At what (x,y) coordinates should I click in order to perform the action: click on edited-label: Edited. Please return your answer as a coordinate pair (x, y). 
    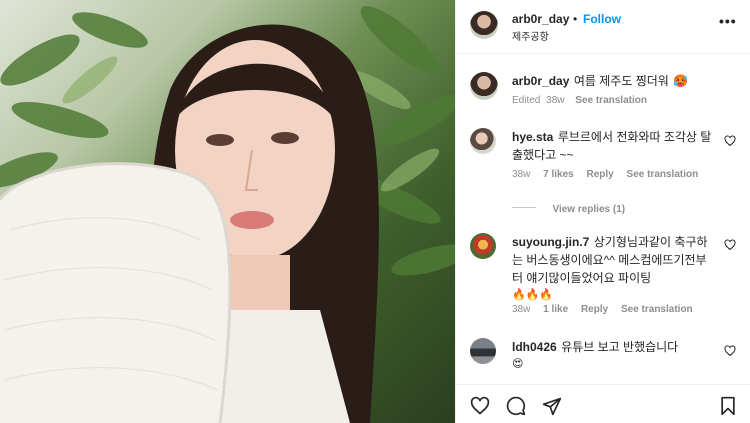
    Looking at the image, I should click on (526, 100).